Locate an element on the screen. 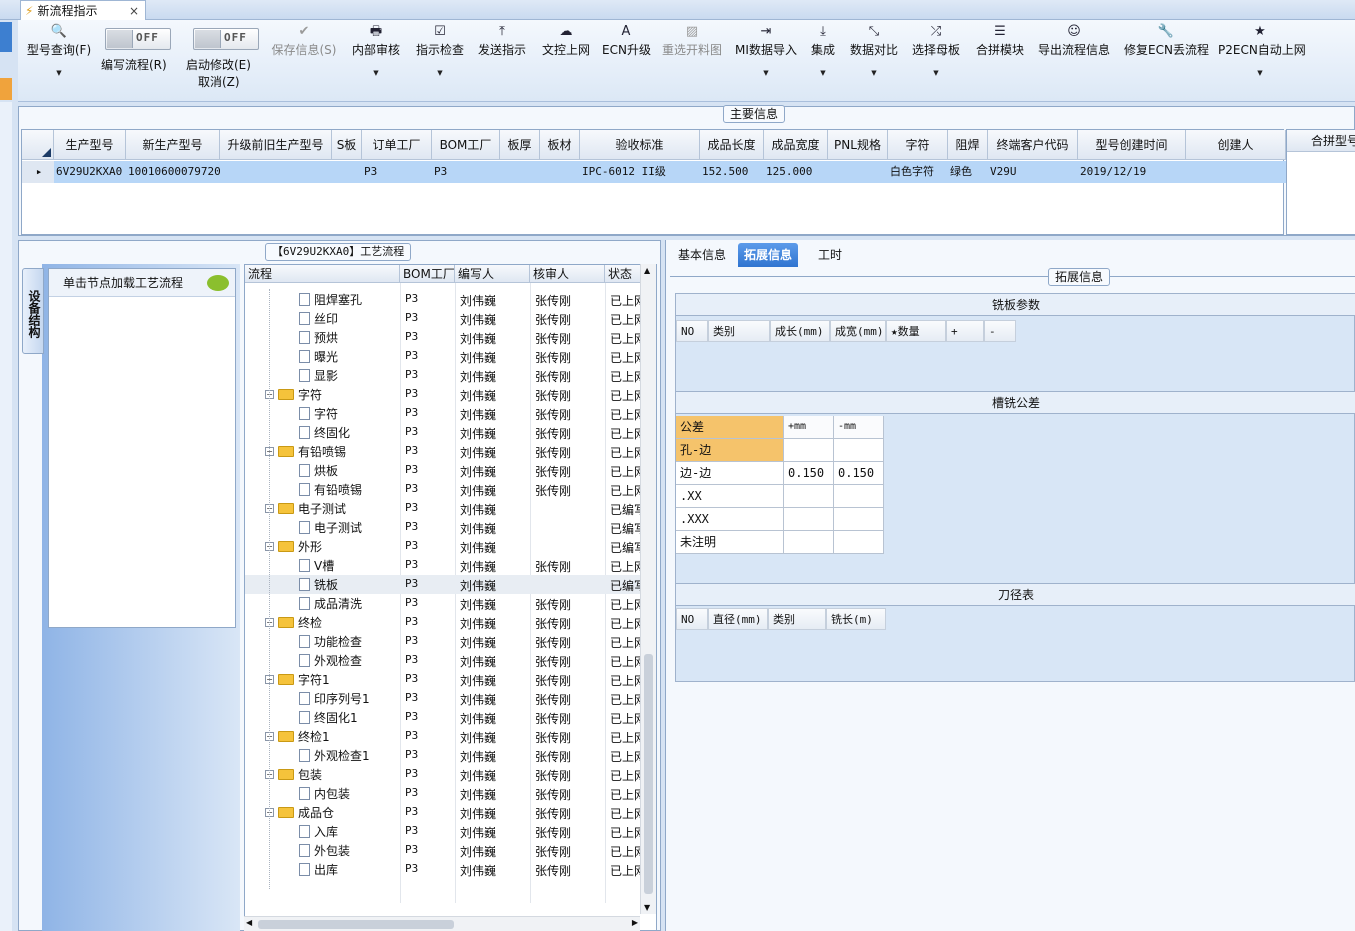 The image size is (1355, 931). grid-cell-15: 2019/12/19 is located at coordinates (1132, 172).